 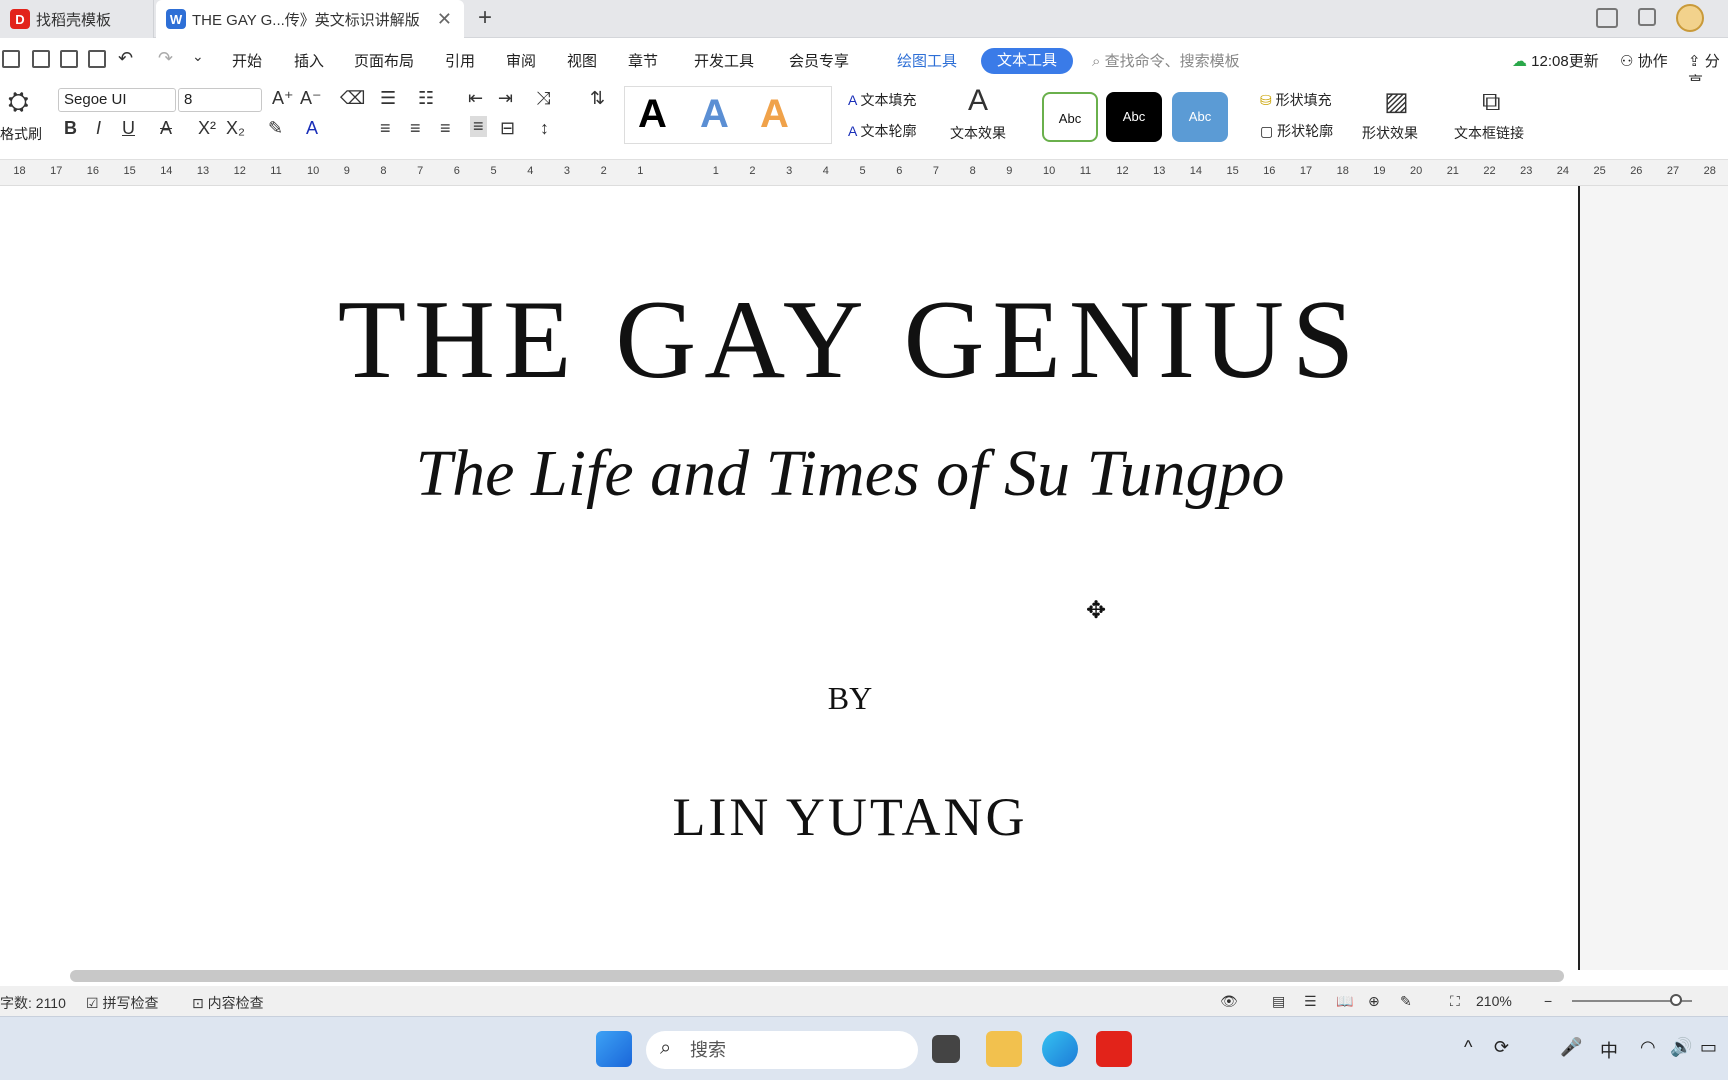 I want to click on sync-icon: ⟳, so click(x=1501, y=1047).